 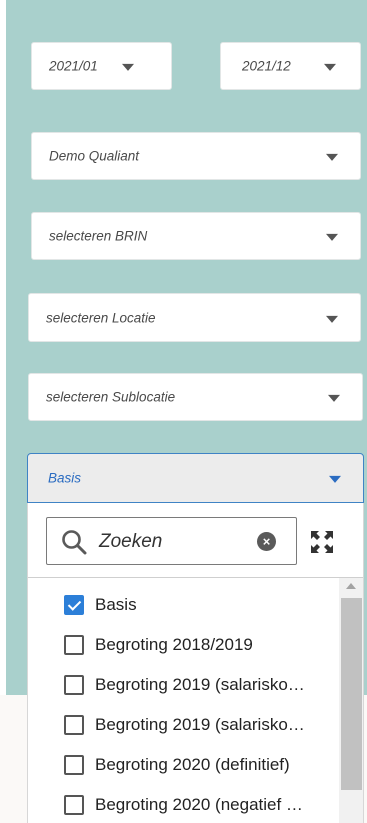 What do you see at coordinates (171, 541) in the screenshot?
I see `search-input: Zoeken ×` at bounding box center [171, 541].